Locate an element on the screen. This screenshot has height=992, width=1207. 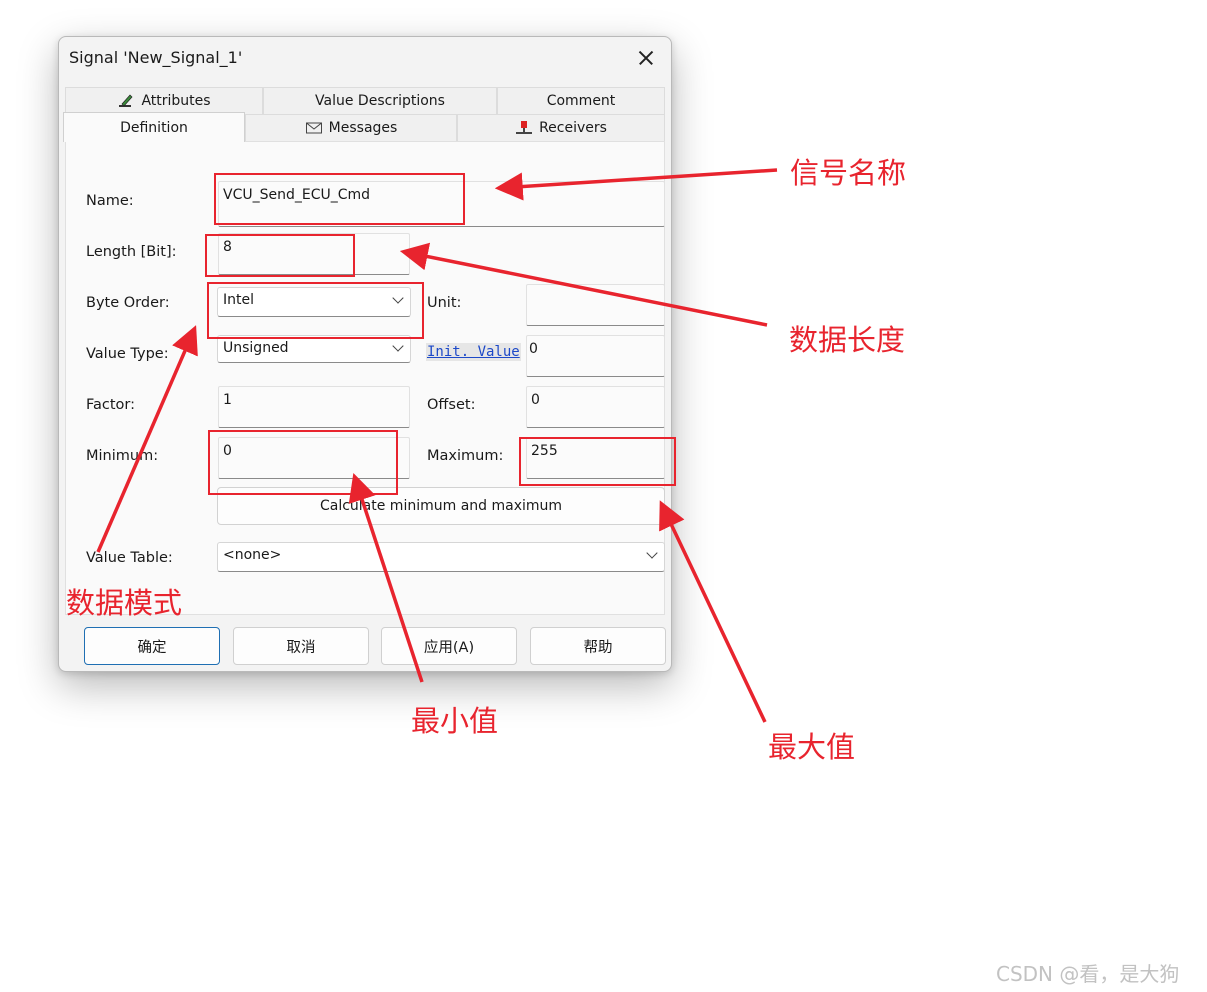
annotation-max-value: 最大值 is located at coordinates (812, 747).